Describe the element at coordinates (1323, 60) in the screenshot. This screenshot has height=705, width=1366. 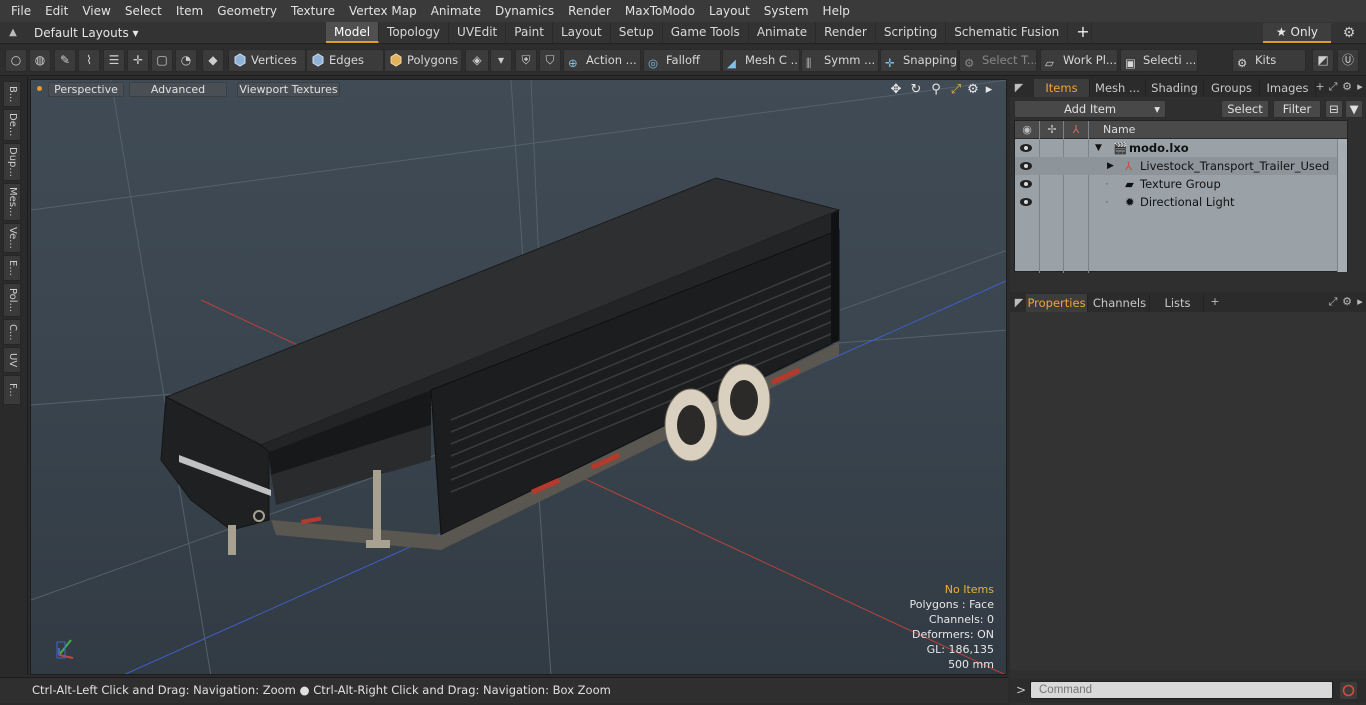
I see `unity-icon: ◩` at that location.